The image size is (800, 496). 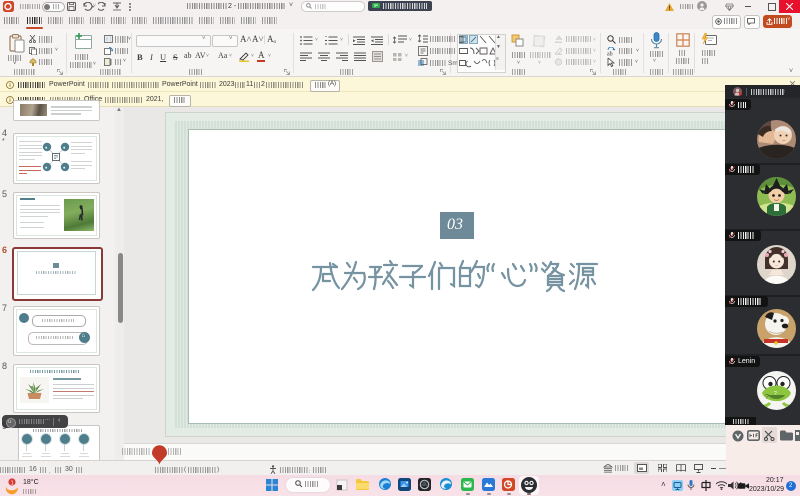 What do you see at coordinates (12, 483) in the screenshot?
I see `svg-text: 1` at bounding box center [12, 483].